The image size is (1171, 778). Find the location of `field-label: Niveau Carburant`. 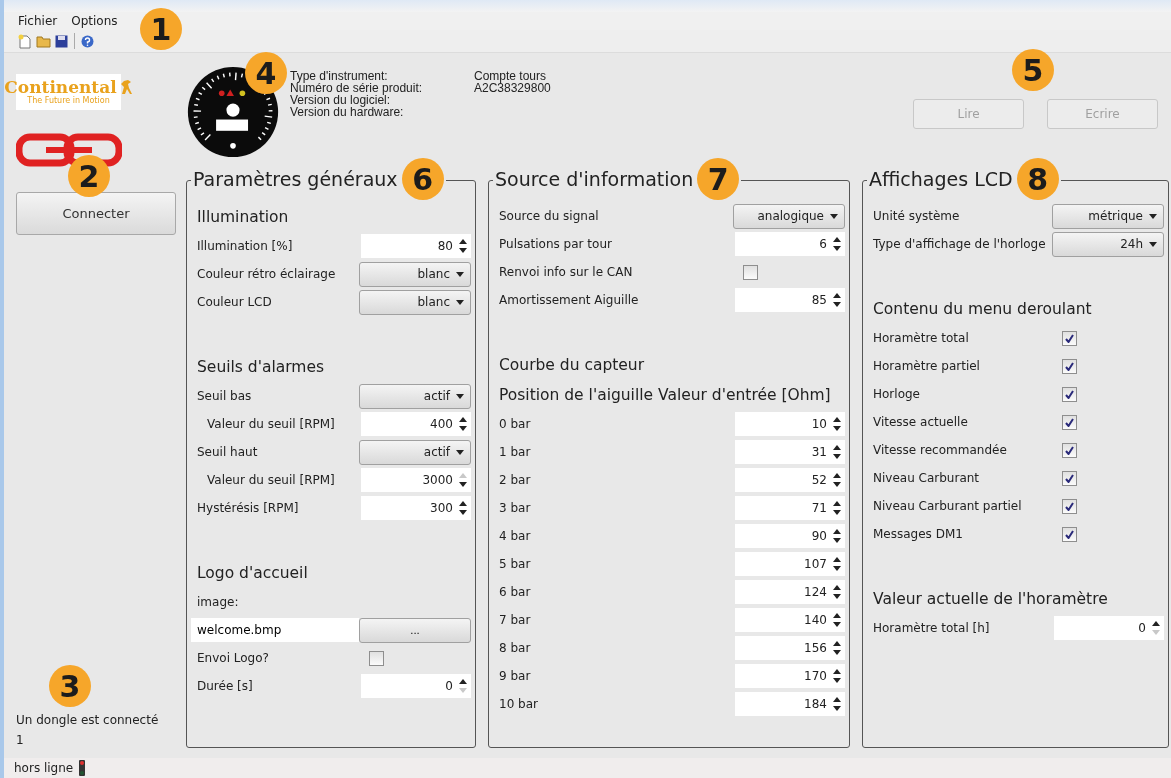

field-label: Niveau Carburant is located at coordinates (927, 478).